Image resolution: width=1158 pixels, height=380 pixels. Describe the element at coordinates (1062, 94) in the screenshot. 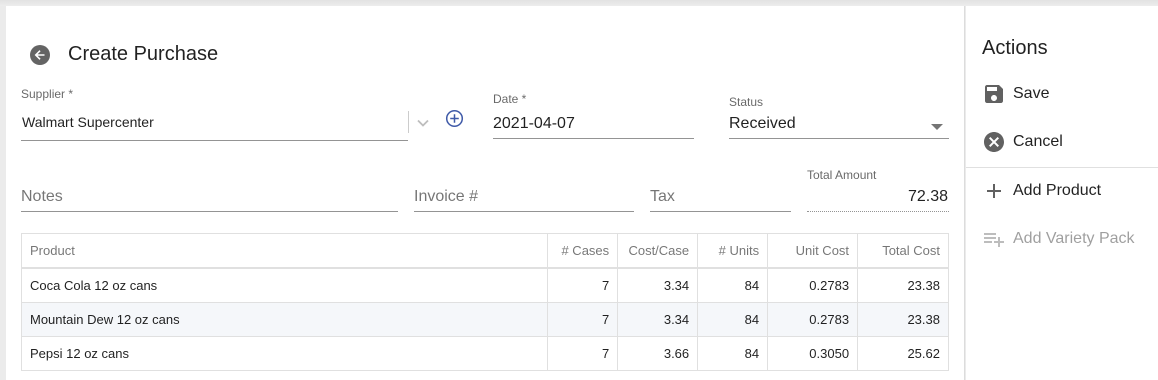

I see `save-button: Save` at that location.